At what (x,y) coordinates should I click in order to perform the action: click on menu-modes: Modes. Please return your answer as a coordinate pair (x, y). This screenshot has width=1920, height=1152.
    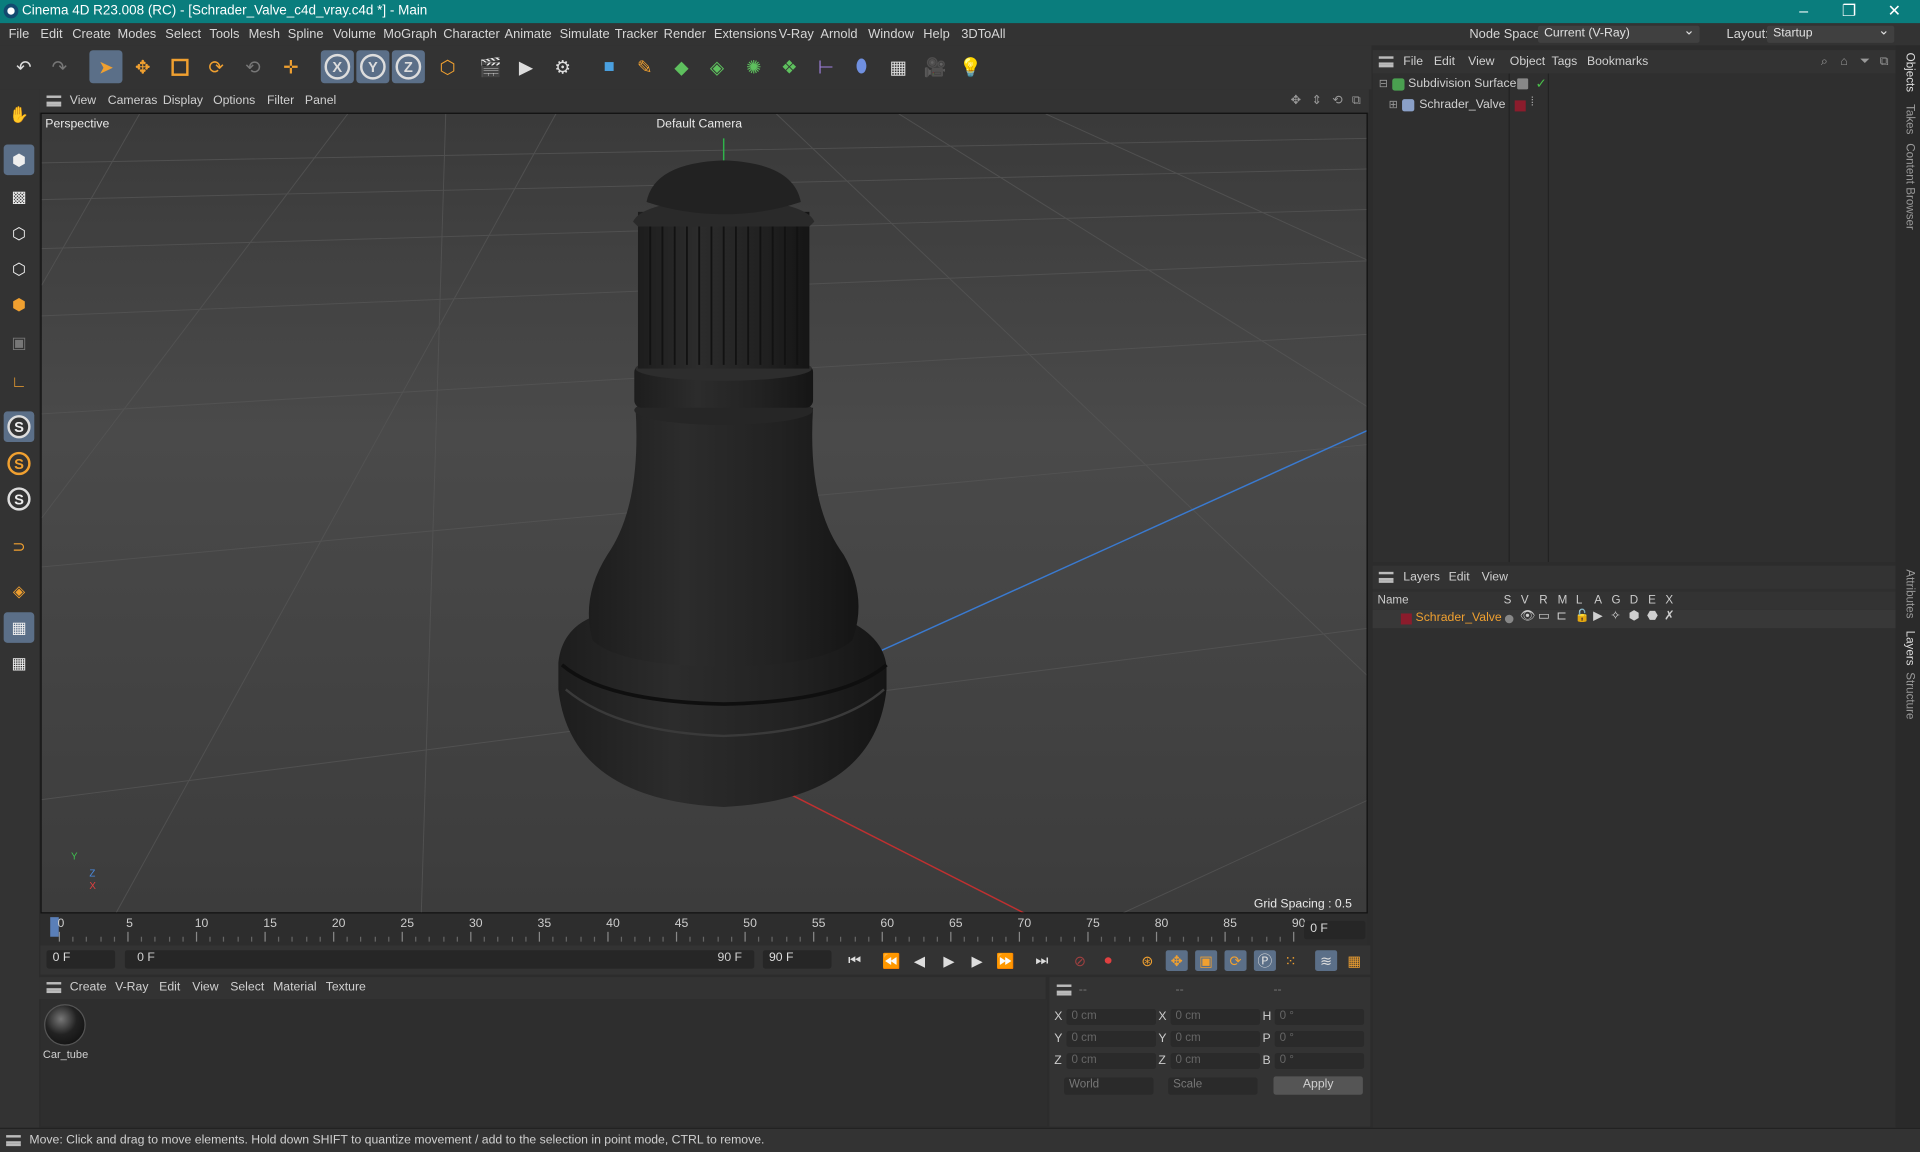
    Looking at the image, I should click on (137, 34).